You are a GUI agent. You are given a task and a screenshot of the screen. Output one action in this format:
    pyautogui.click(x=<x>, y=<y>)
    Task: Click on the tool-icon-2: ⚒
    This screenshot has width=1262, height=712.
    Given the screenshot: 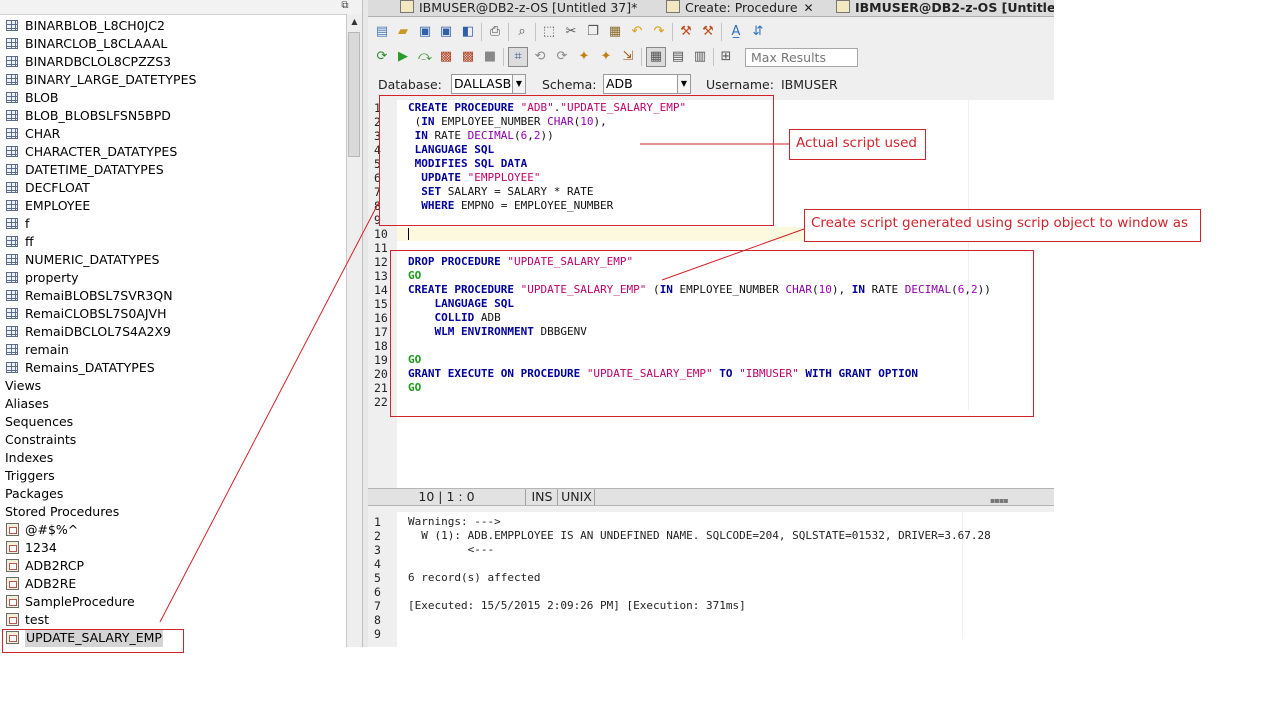 What is the action you would take?
    pyautogui.click(x=708, y=32)
    